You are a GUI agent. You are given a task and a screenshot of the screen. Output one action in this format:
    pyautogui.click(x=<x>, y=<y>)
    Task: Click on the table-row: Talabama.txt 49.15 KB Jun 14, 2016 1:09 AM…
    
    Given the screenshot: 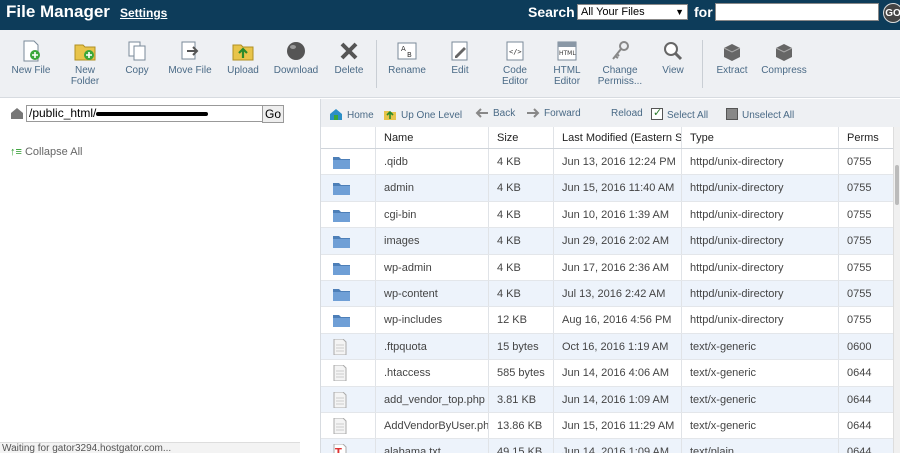 What is the action you would take?
    pyautogui.click(x=608, y=446)
    